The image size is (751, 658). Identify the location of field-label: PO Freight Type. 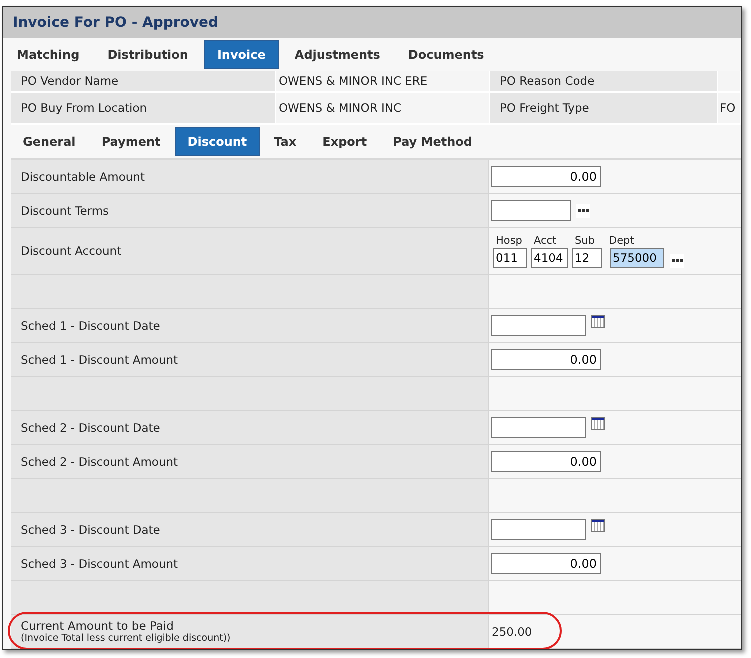
(545, 108).